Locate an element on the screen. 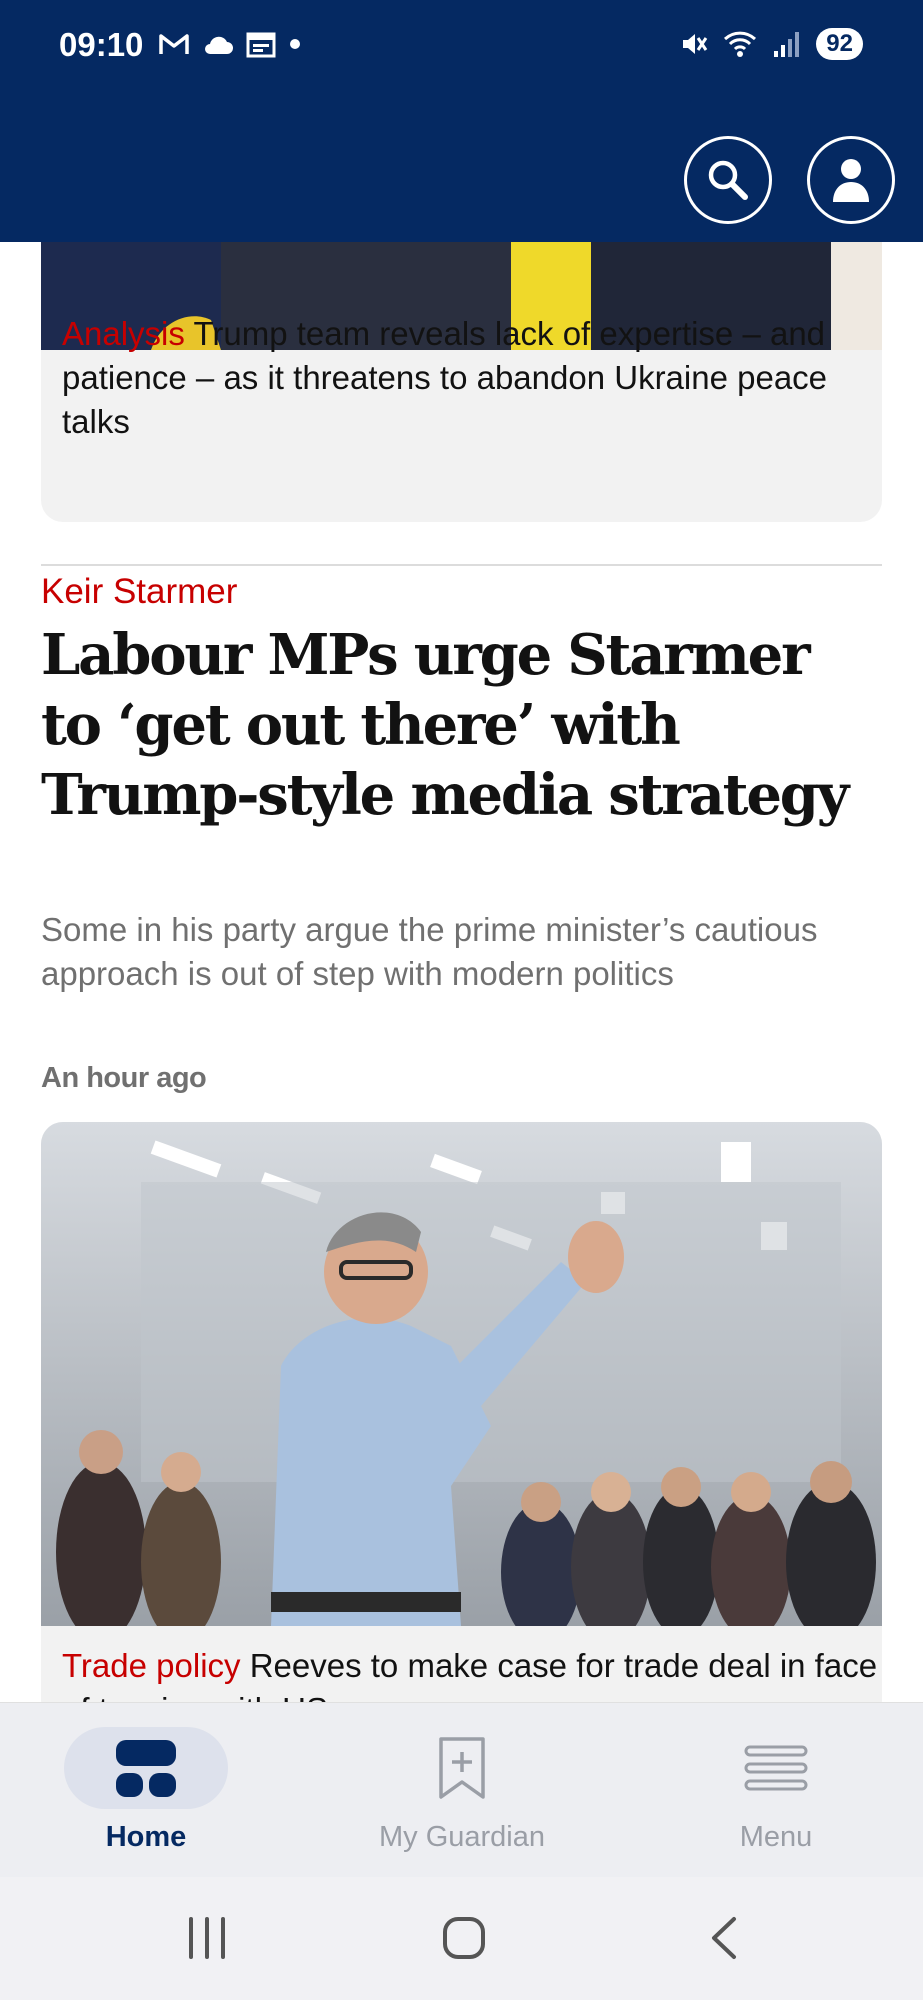 The width and height of the screenshot is (923, 2000). section-divider is located at coordinates (461, 565).